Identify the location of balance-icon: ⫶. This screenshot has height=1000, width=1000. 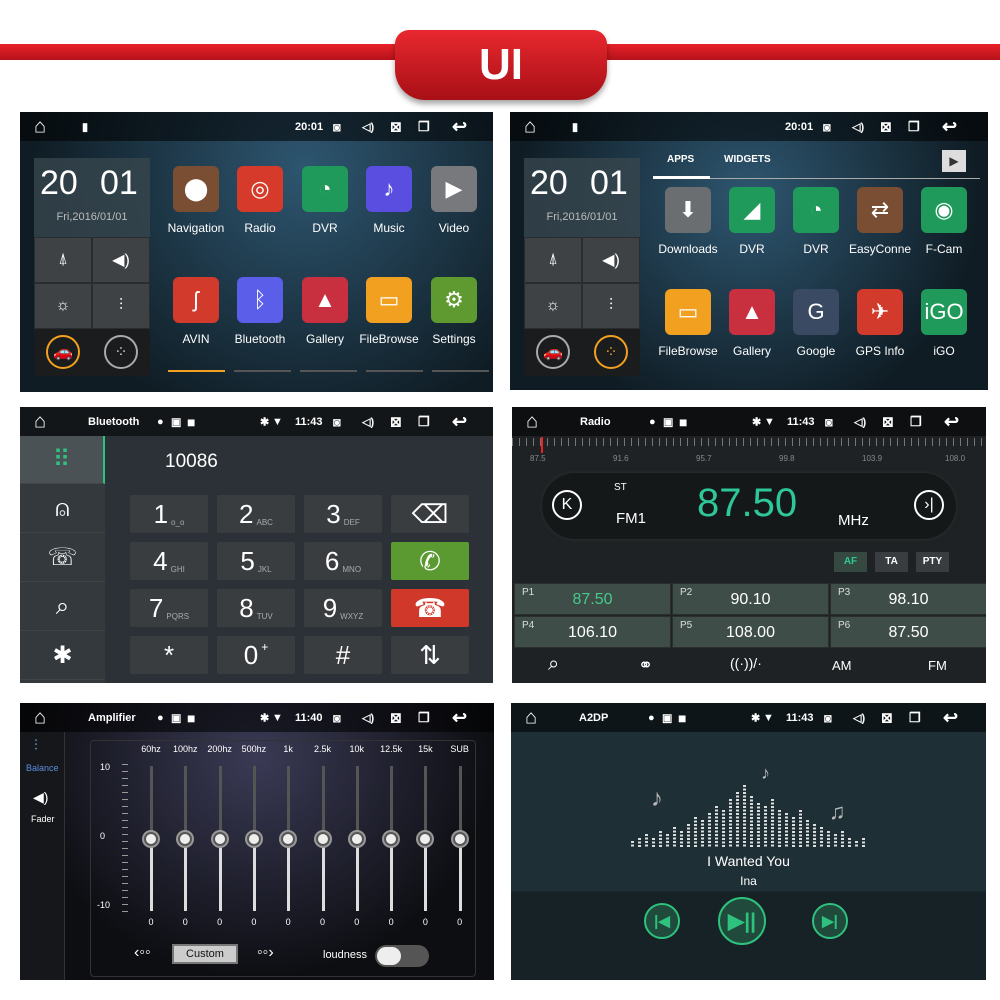
(36, 745).